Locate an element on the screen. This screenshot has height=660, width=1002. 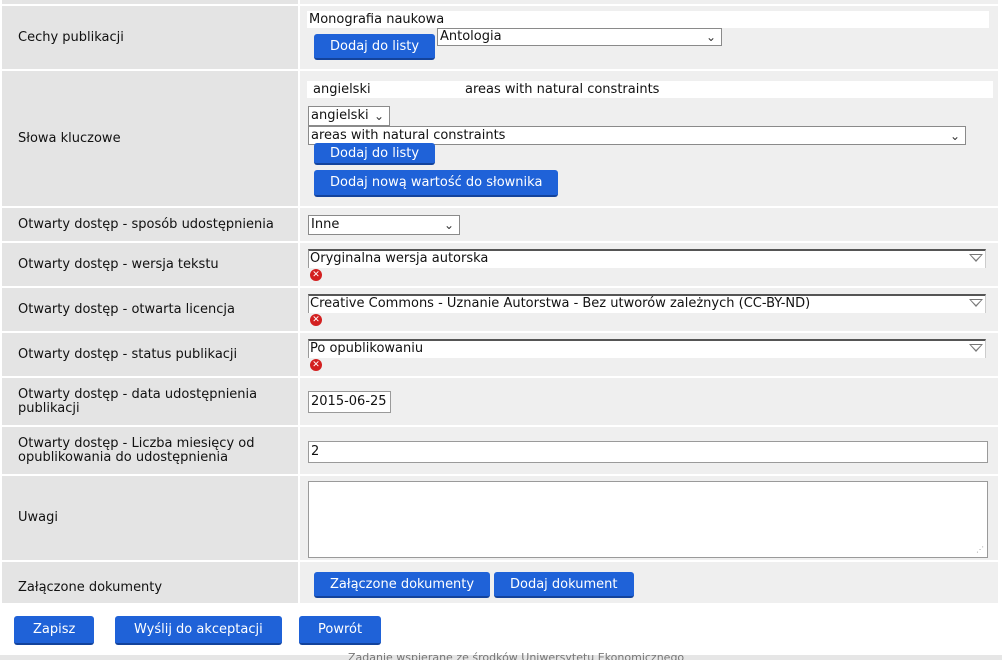
row-uwagi: Uwagi ⋰ is located at coordinates (500, 519).